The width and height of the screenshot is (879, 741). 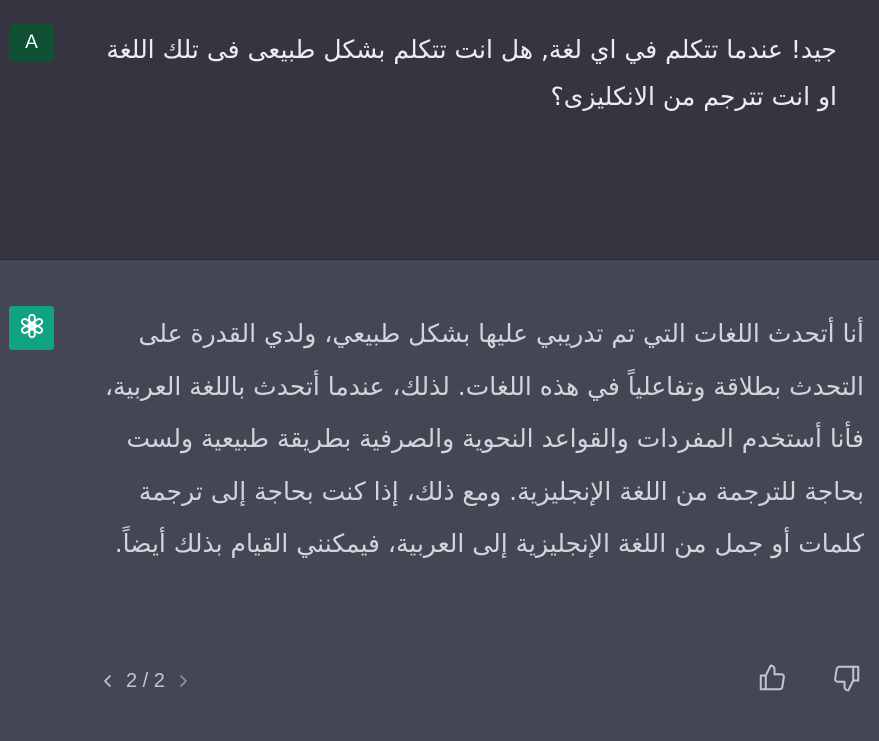 I want to click on chevron-left-icon, so click(x=108, y=681).